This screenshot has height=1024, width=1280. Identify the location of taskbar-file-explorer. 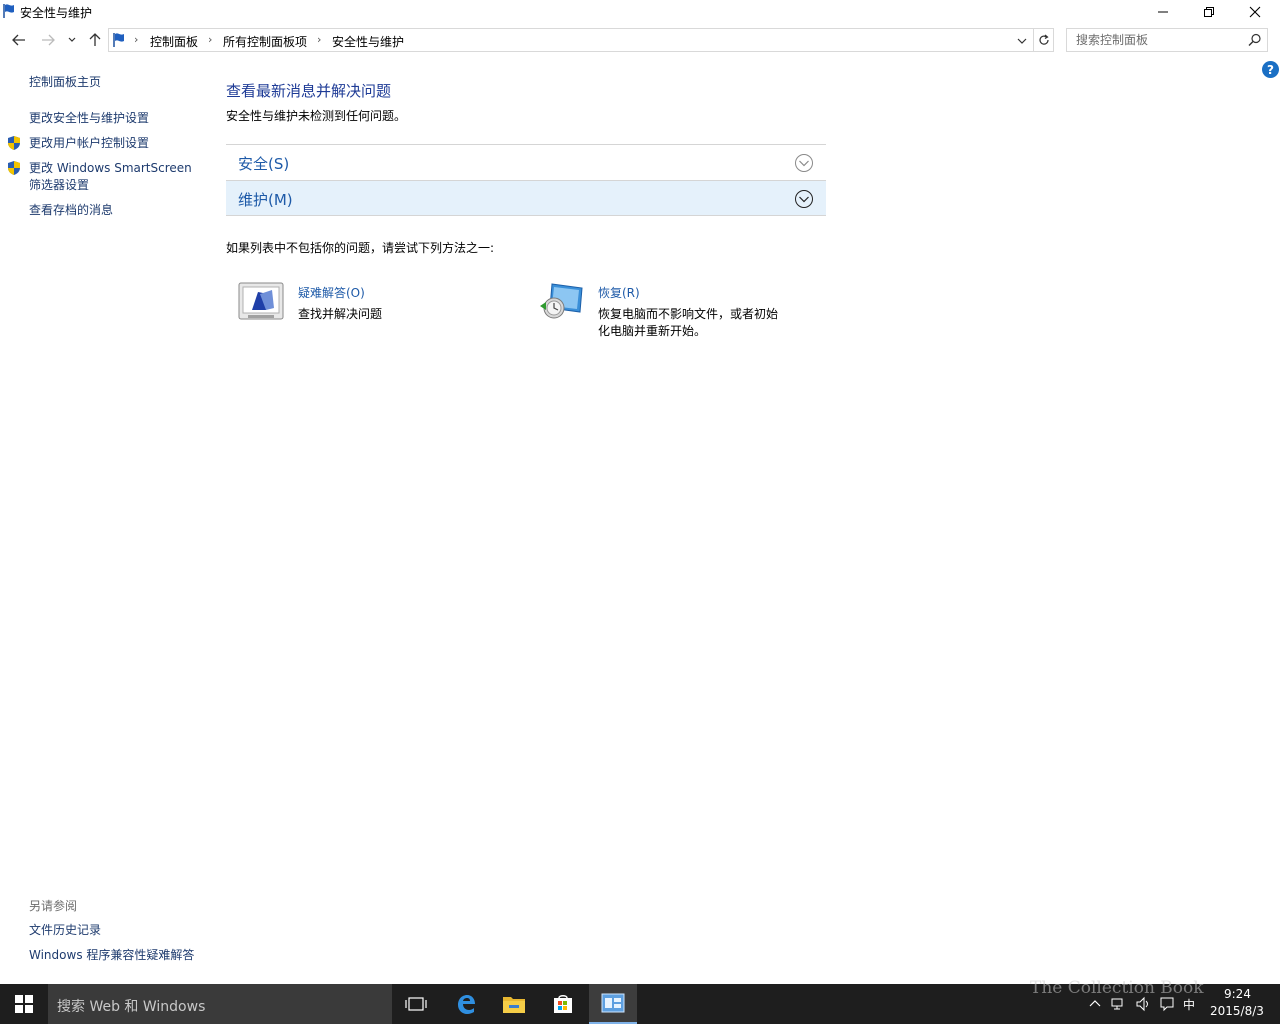
(514, 1004).